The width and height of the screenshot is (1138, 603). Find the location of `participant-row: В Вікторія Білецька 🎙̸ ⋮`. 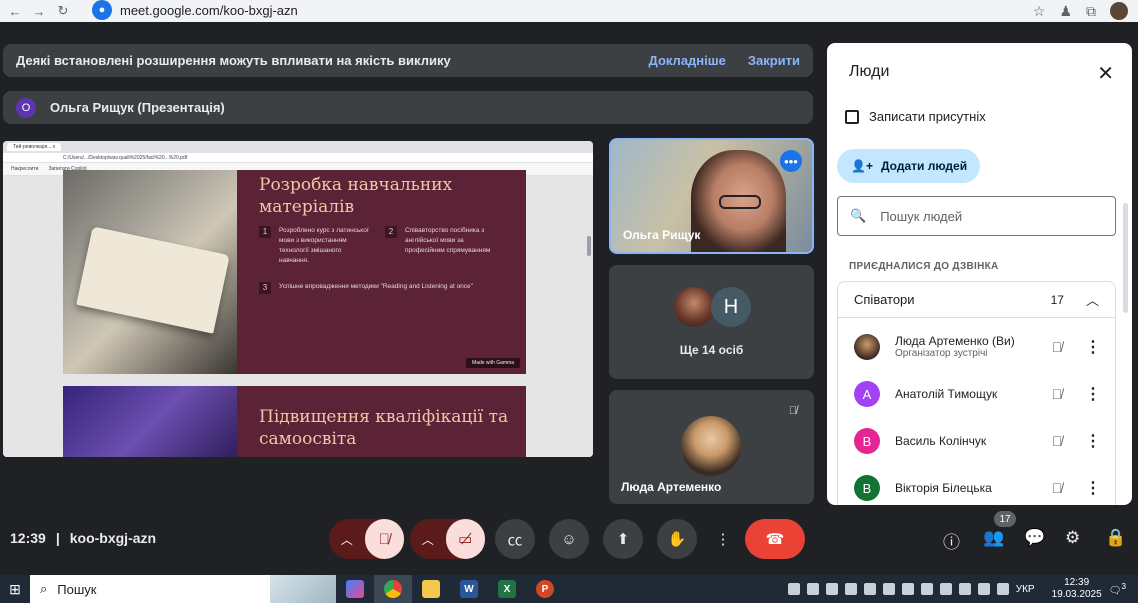

participant-row: В Вікторія Білецька 🎙̸ ⋮ is located at coordinates (976, 485).